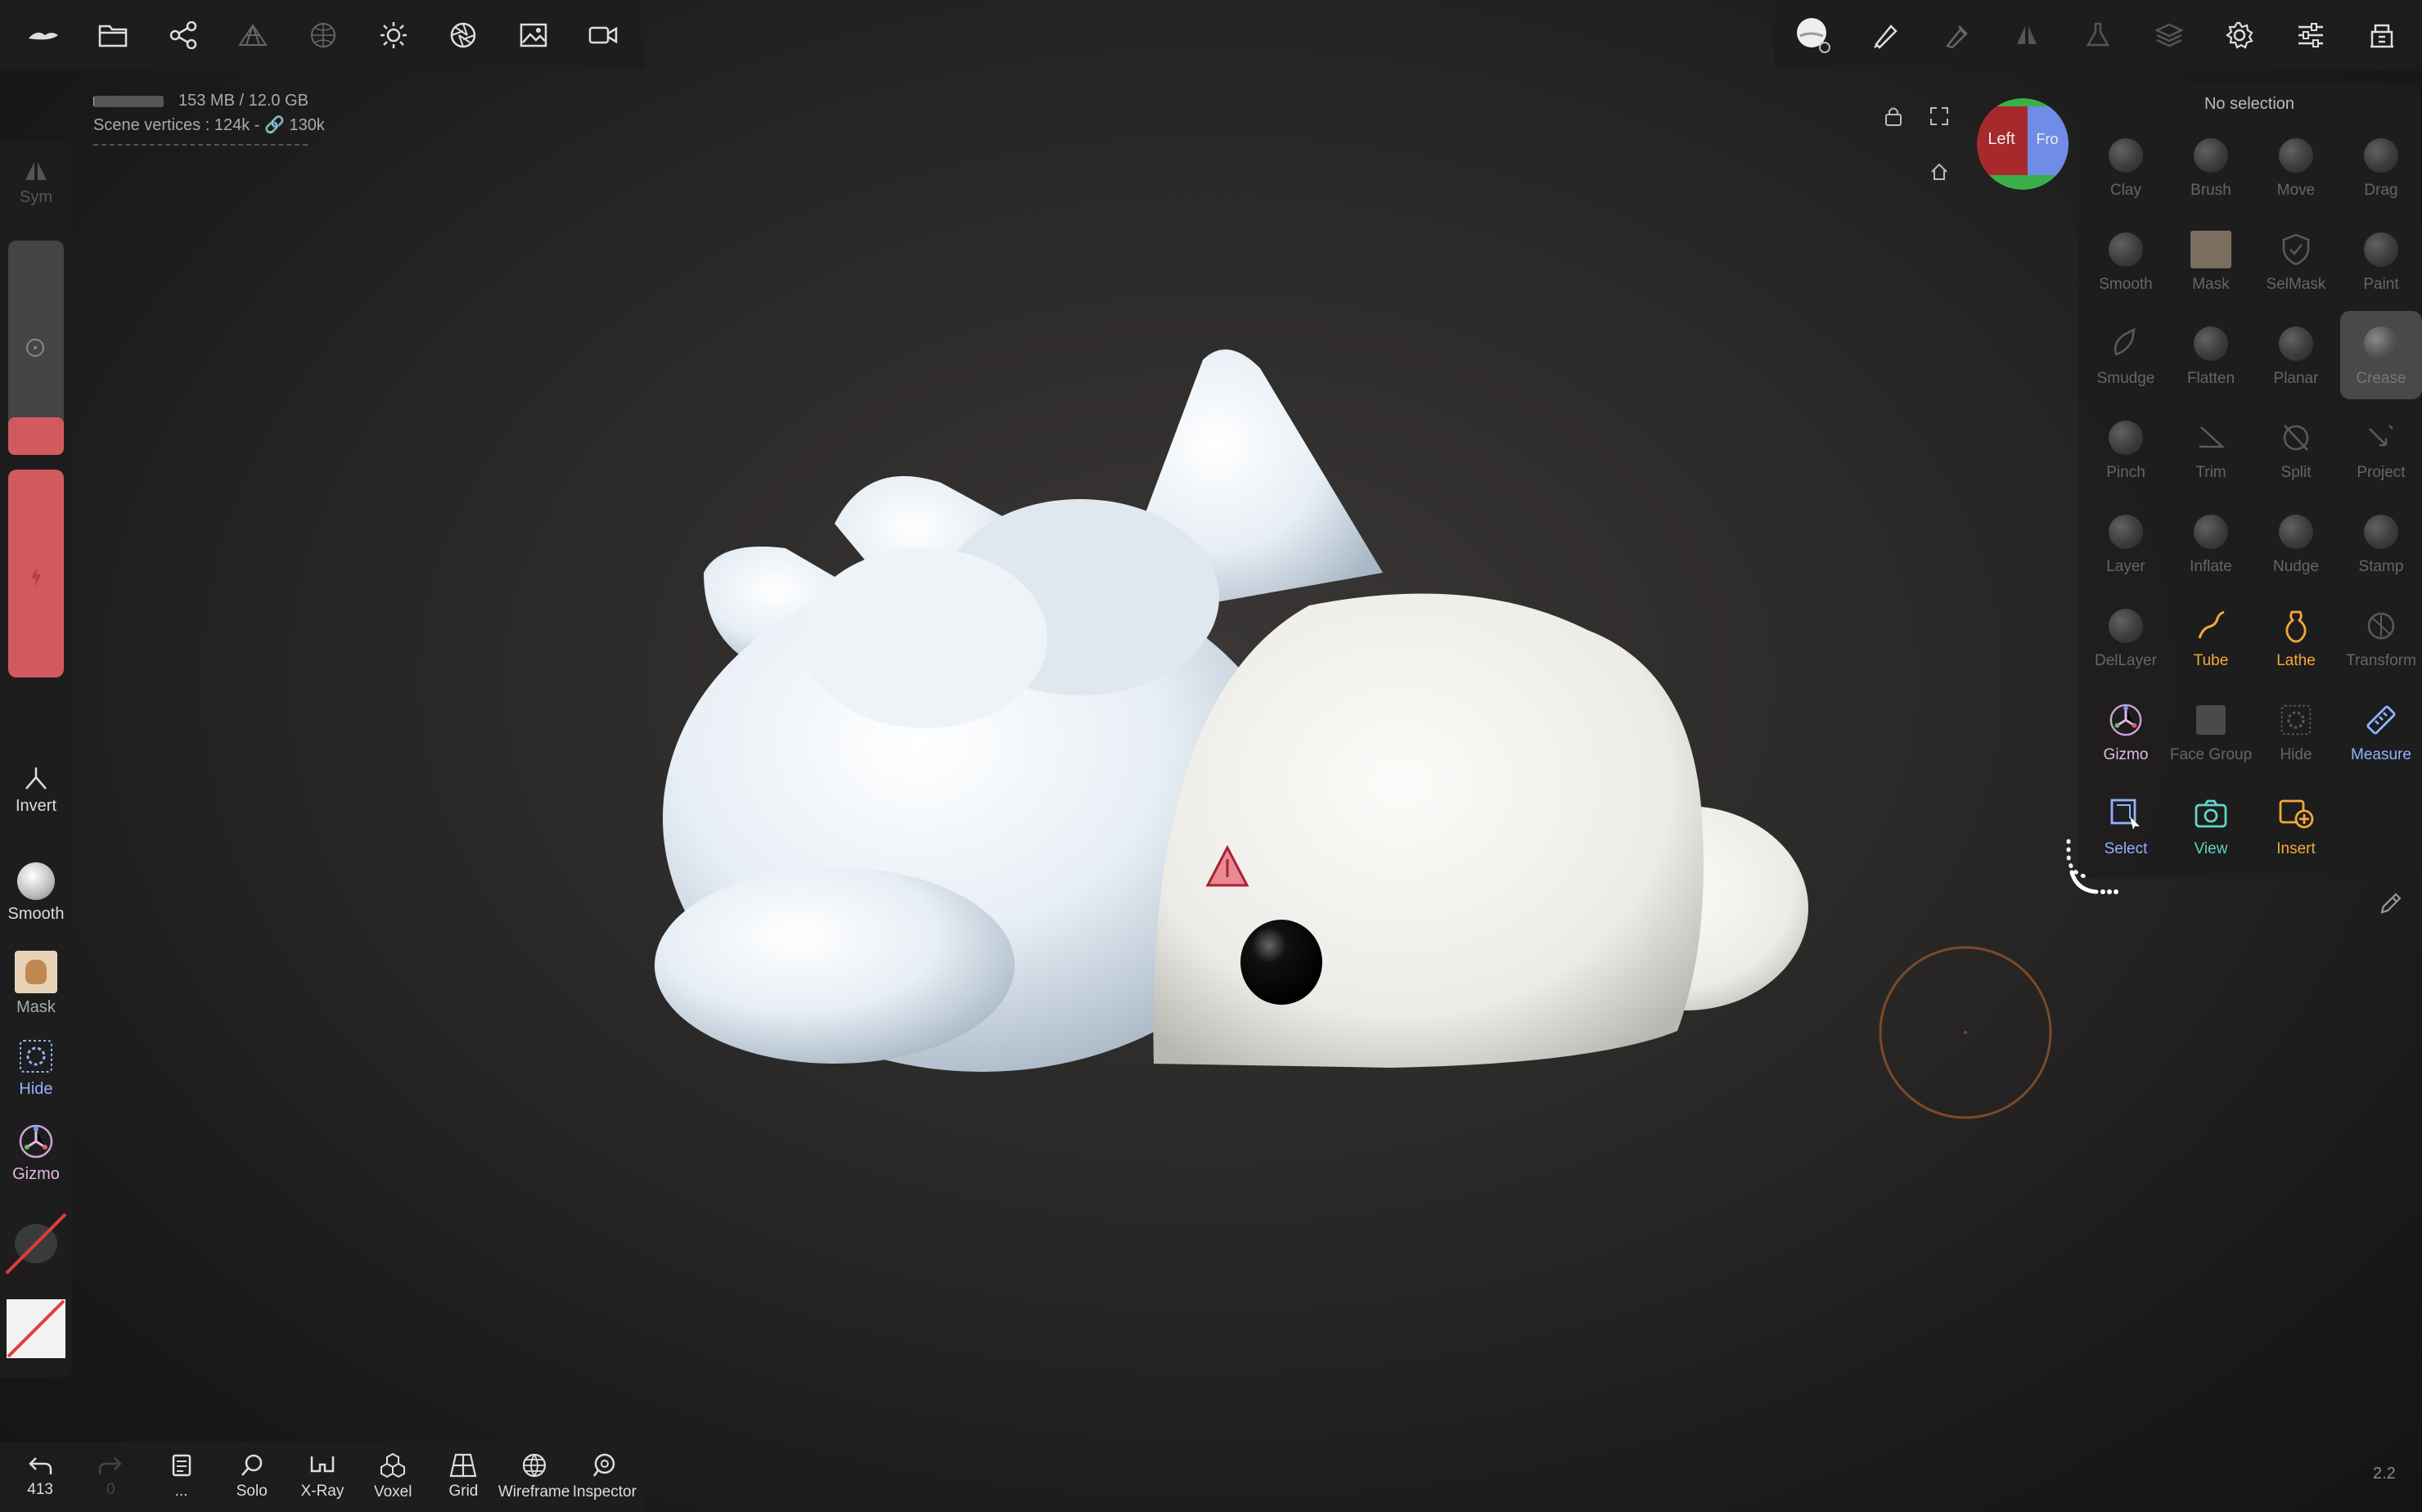 Image resolution: width=2422 pixels, height=1512 pixels. What do you see at coordinates (252, 1477) in the screenshot?
I see `solo-button: Solo` at bounding box center [252, 1477].